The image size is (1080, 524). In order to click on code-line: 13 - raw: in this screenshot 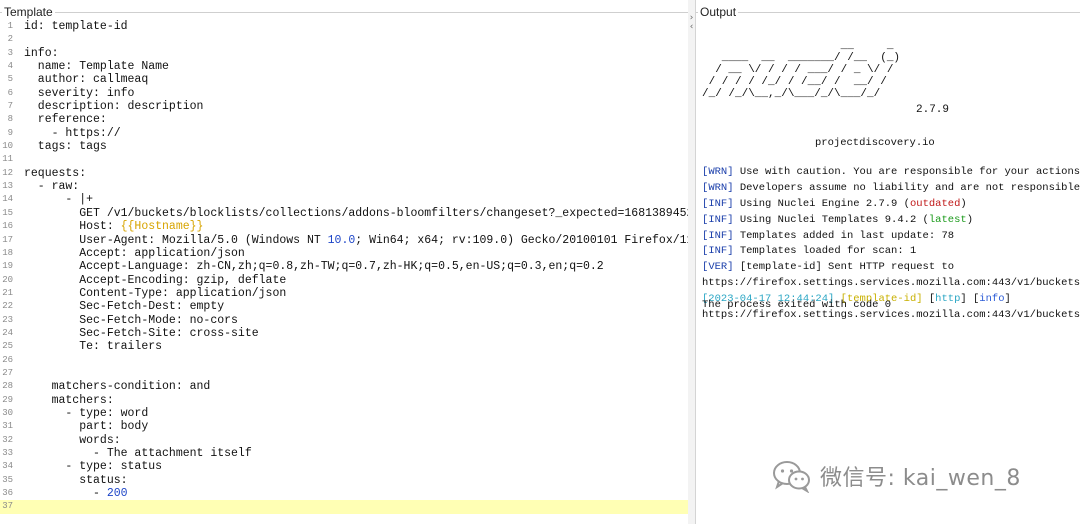, I will do `click(344, 186)`.